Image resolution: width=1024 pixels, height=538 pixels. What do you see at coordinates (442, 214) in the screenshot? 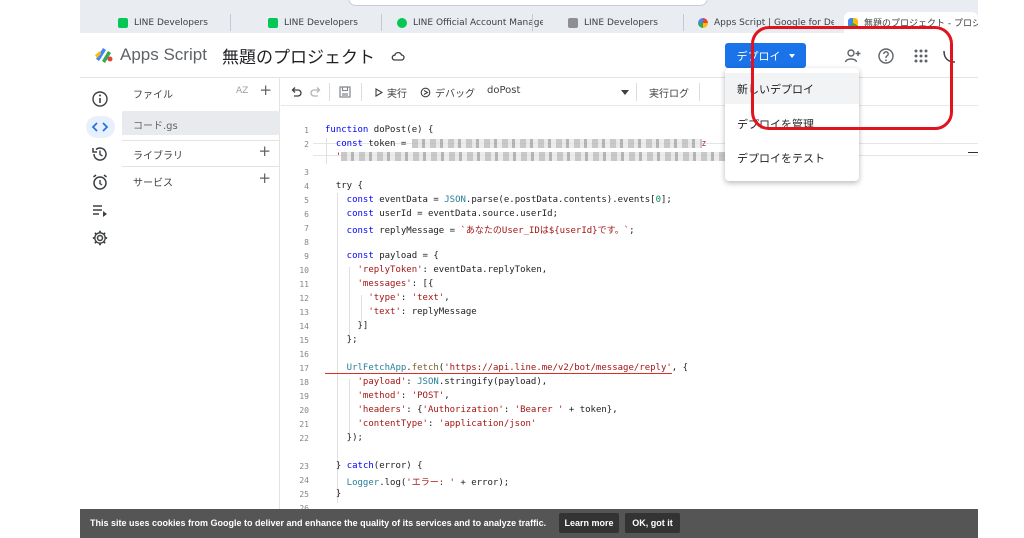
I see `code-line: const userId = eventData.source.userId;` at bounding box center [442, 214].